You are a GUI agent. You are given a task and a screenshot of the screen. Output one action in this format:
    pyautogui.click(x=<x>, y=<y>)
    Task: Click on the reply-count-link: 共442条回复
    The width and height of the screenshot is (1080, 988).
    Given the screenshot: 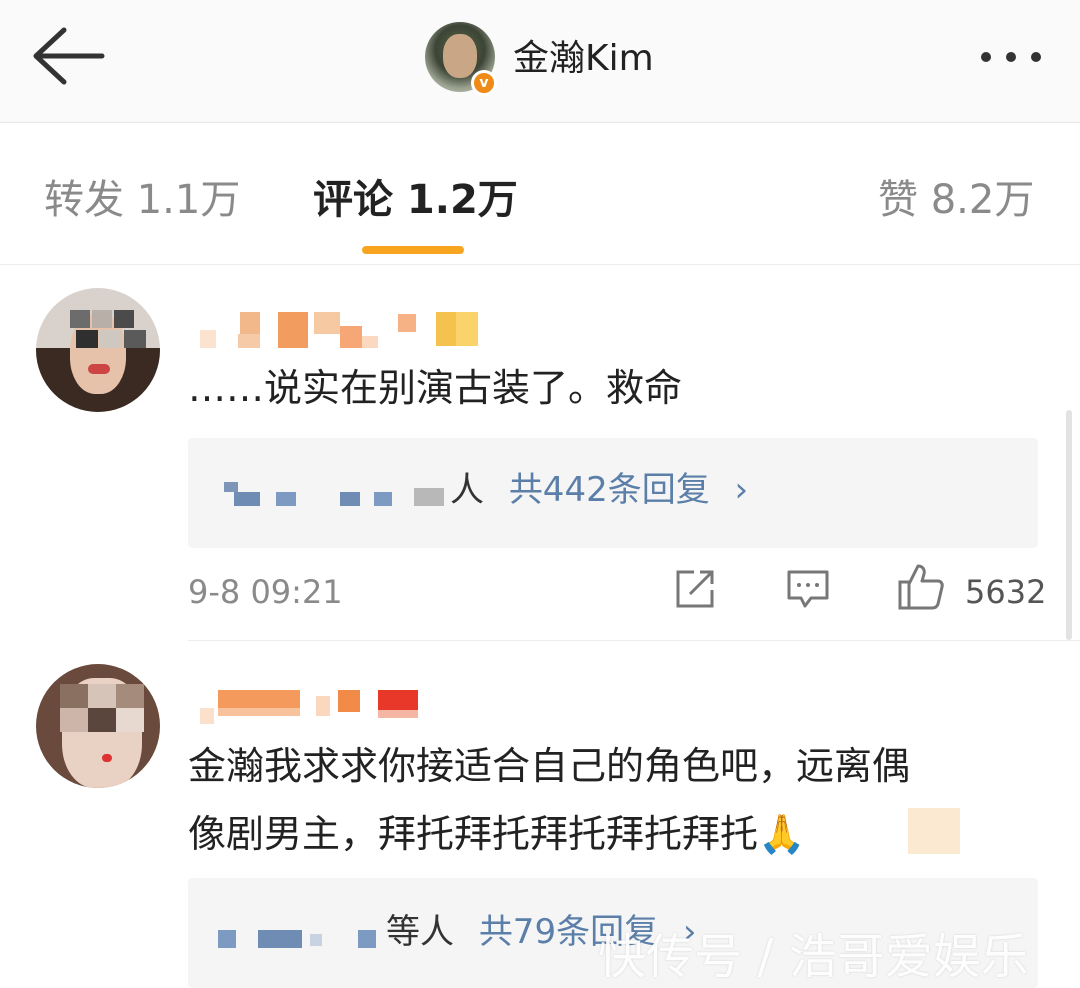 What is the action you would take?
    pyautogui.click(x=609, y=490)
    